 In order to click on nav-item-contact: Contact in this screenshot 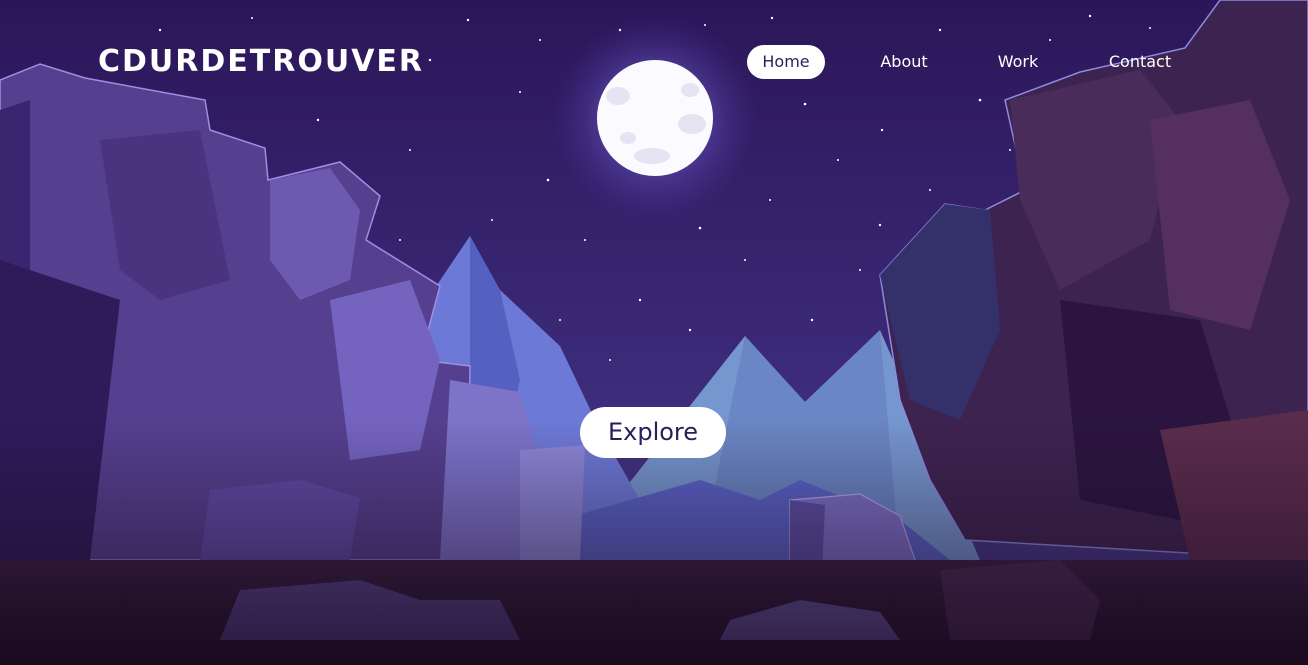, I will do `click(1140, 62)`.